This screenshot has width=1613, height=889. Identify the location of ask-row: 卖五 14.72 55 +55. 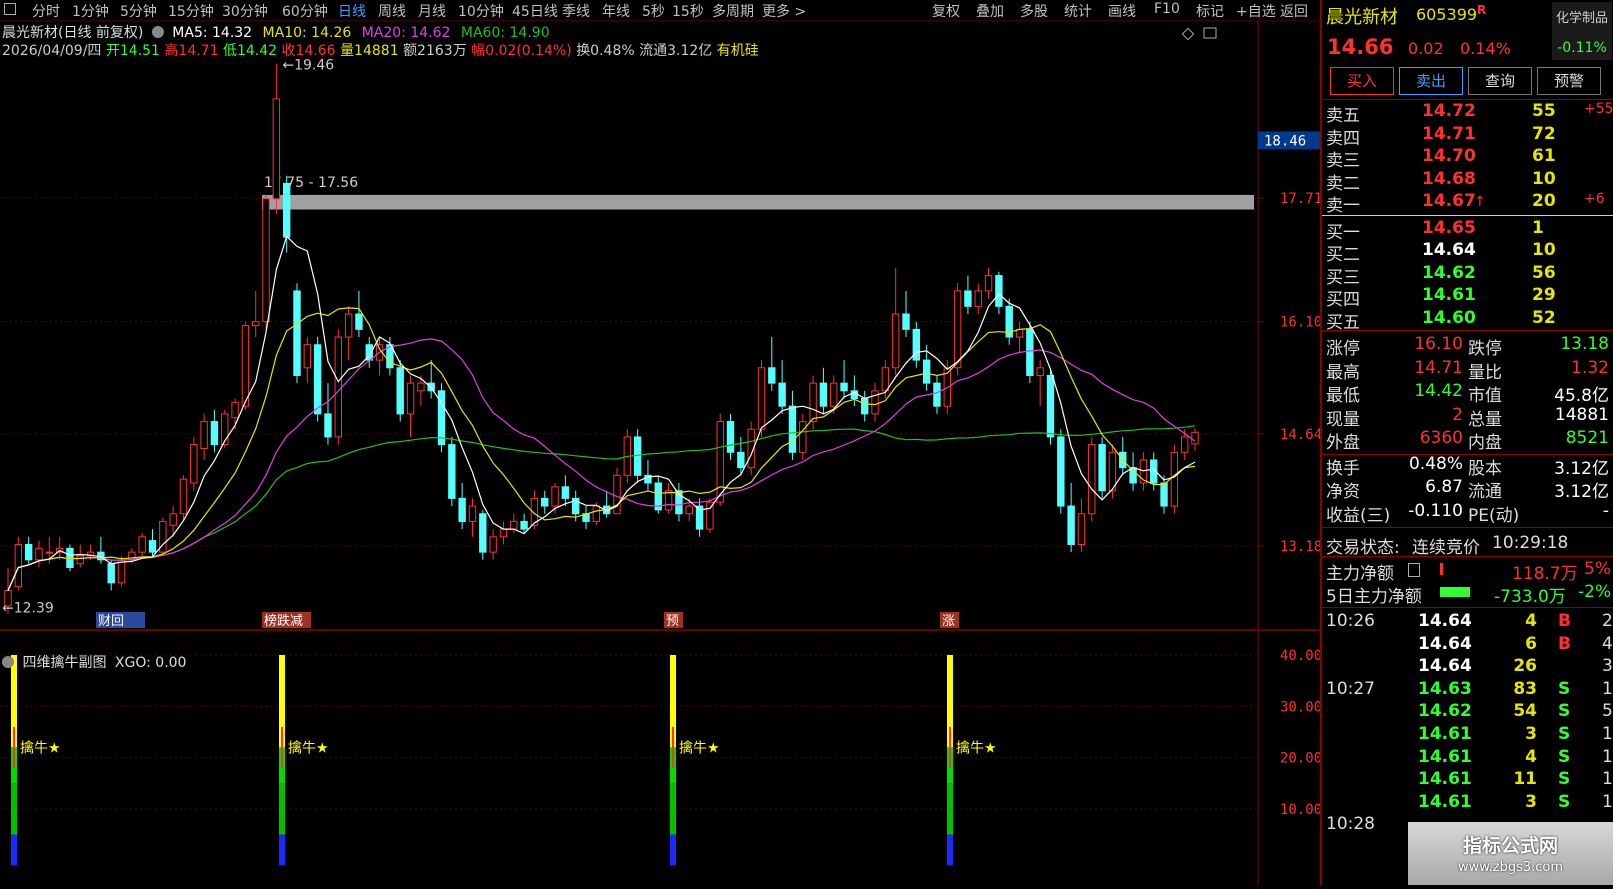
(1467, 113).